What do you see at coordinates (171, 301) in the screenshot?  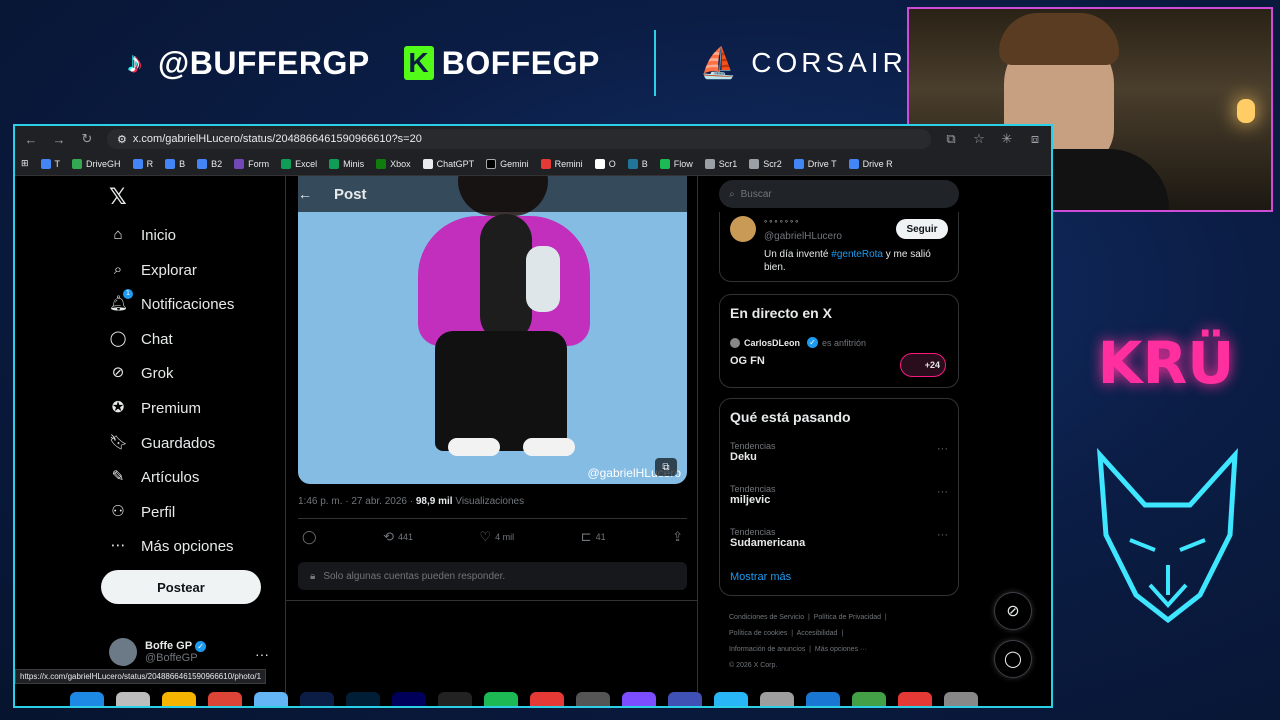 I see `nav-notifications: 🔔︎ 1 Notificaciones` at bounding box center [171, 301].